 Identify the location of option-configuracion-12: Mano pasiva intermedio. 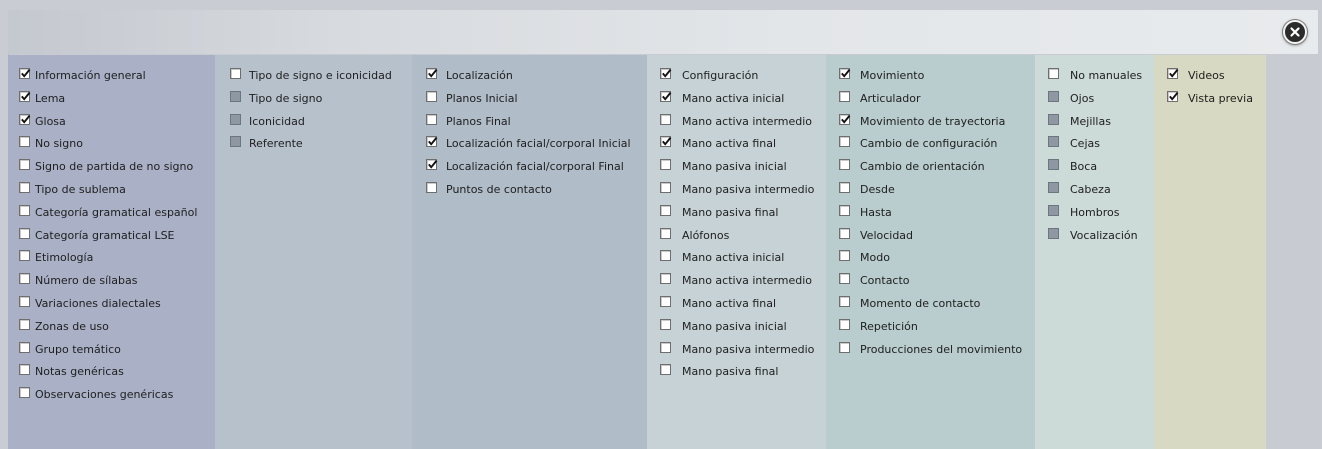
(736, 350).